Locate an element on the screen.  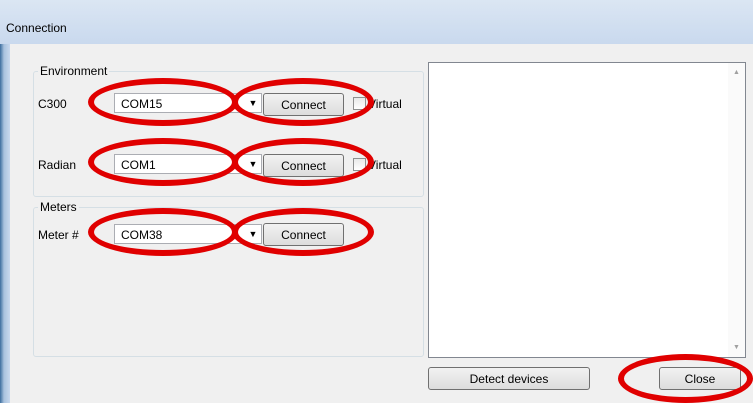
c300-label: C300 is located at coordinates (52, 104).